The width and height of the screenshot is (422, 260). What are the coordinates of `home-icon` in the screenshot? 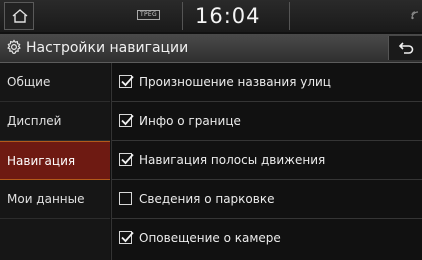 It's located at (20, 16).